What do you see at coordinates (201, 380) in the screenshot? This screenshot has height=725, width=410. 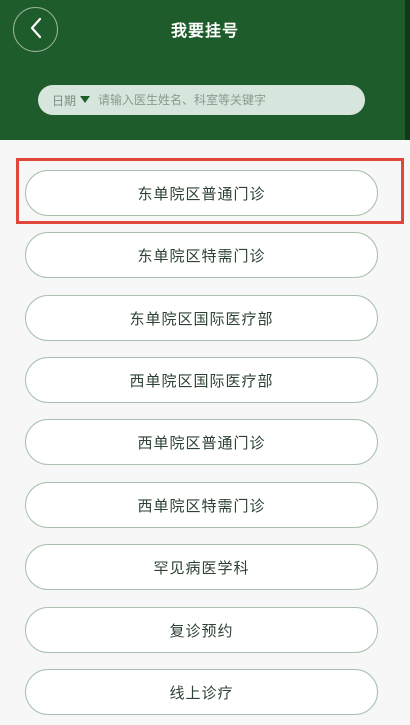 I see `department-item: 西单院区国际医疗部` at bounding box center [201, 380].